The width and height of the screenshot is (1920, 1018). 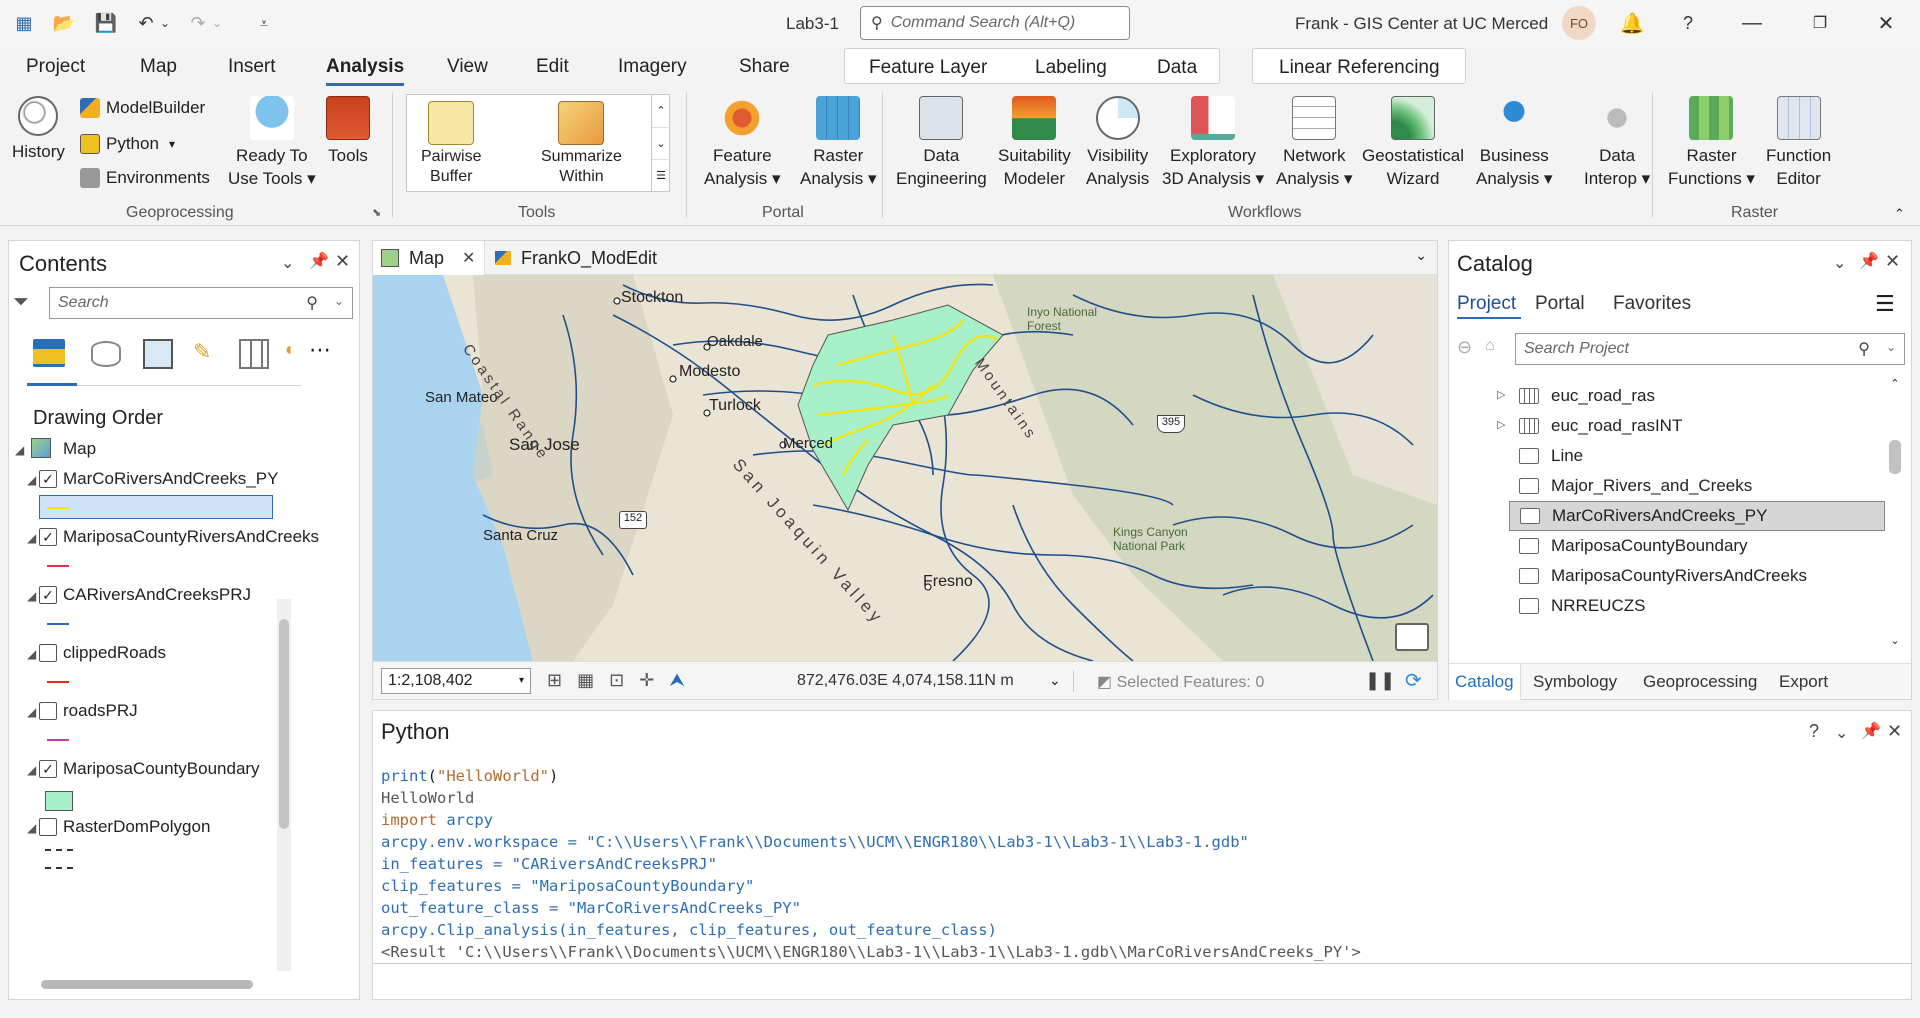 I want to click on pairwise-buffer-button: Pairwise Buffer, so click(x=451, y=144).